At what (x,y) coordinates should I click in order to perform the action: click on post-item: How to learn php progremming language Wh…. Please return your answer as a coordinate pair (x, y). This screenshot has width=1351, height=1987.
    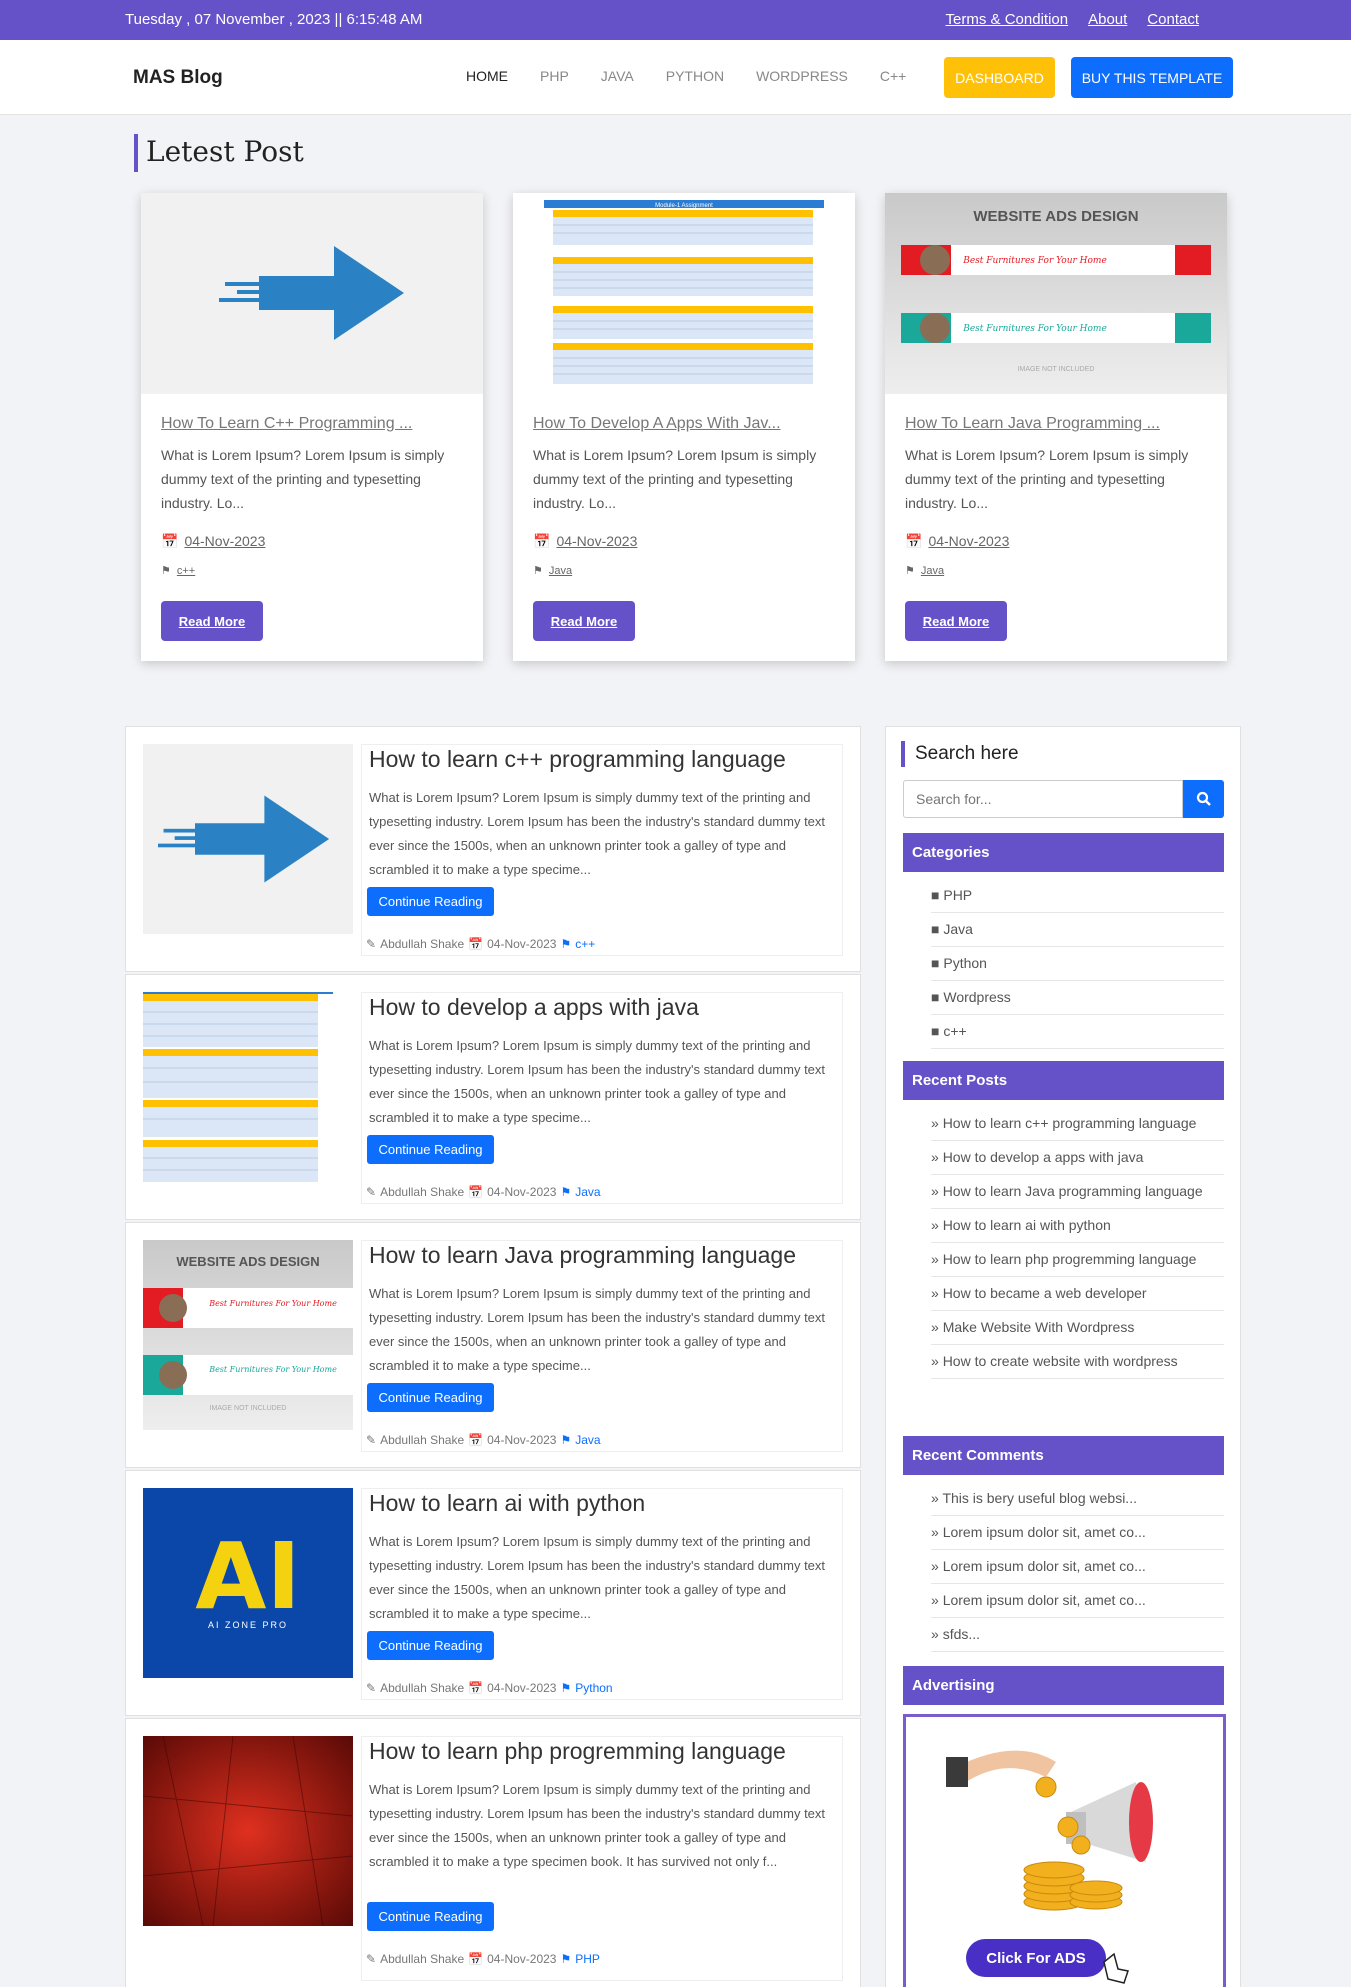
    Looking at the image, I should click on (493, 1852).